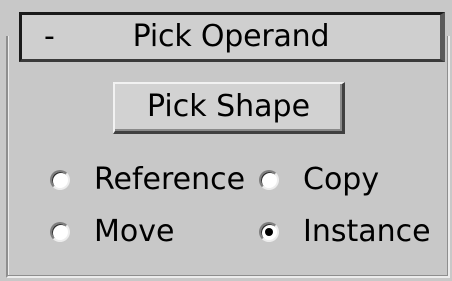 This screenshot has width=452, height=281. I want to click on rollout-title: Pick Operand, so click(231, 36).